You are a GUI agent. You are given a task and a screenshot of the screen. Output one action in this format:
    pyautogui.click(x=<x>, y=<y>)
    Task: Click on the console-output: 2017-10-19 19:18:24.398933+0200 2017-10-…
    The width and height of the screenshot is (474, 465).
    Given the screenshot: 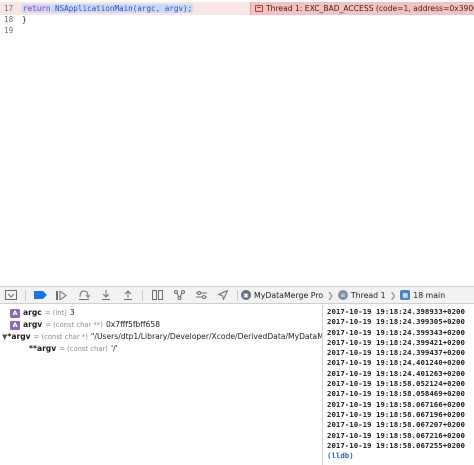 What is the action you would take?
    pyautogui.click(x=399, y=385)
    